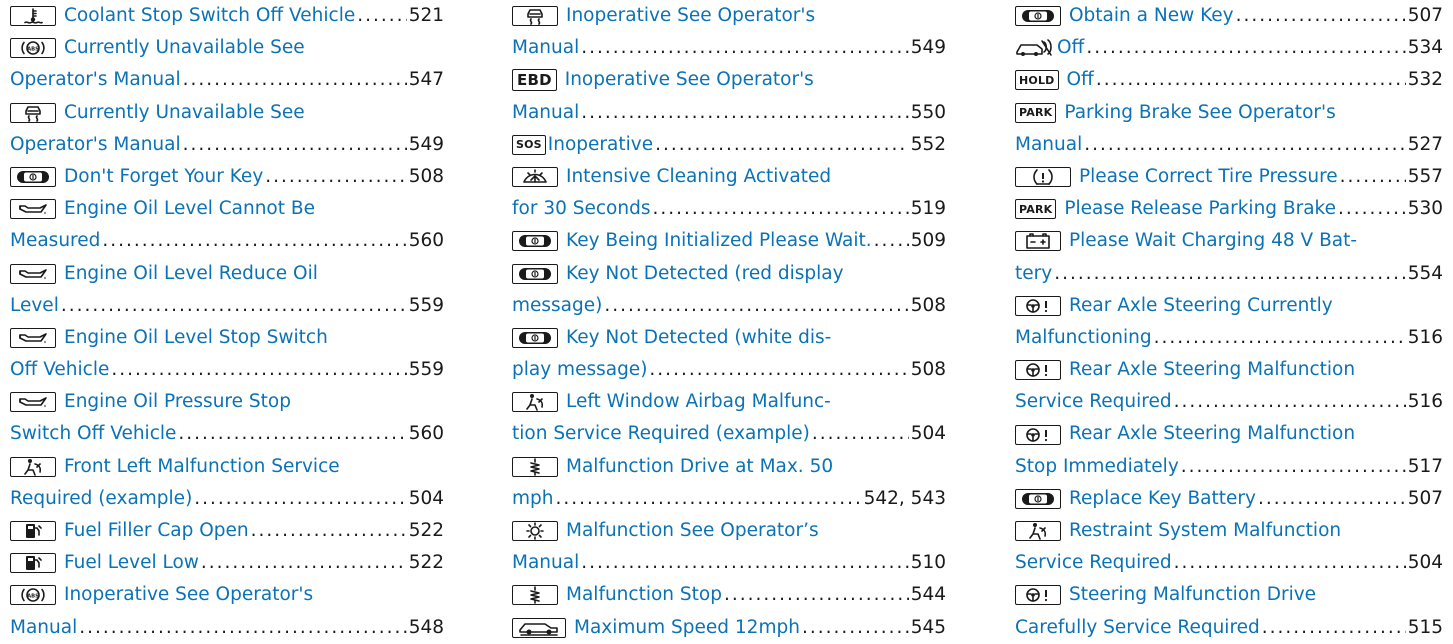 The image size is (1453, 644). What do you see at coordinates (191, 274) in the screenshot?
I see `index-entry-link: Engine Oil Level Reduce Oil` at bounding box center [191, 274].